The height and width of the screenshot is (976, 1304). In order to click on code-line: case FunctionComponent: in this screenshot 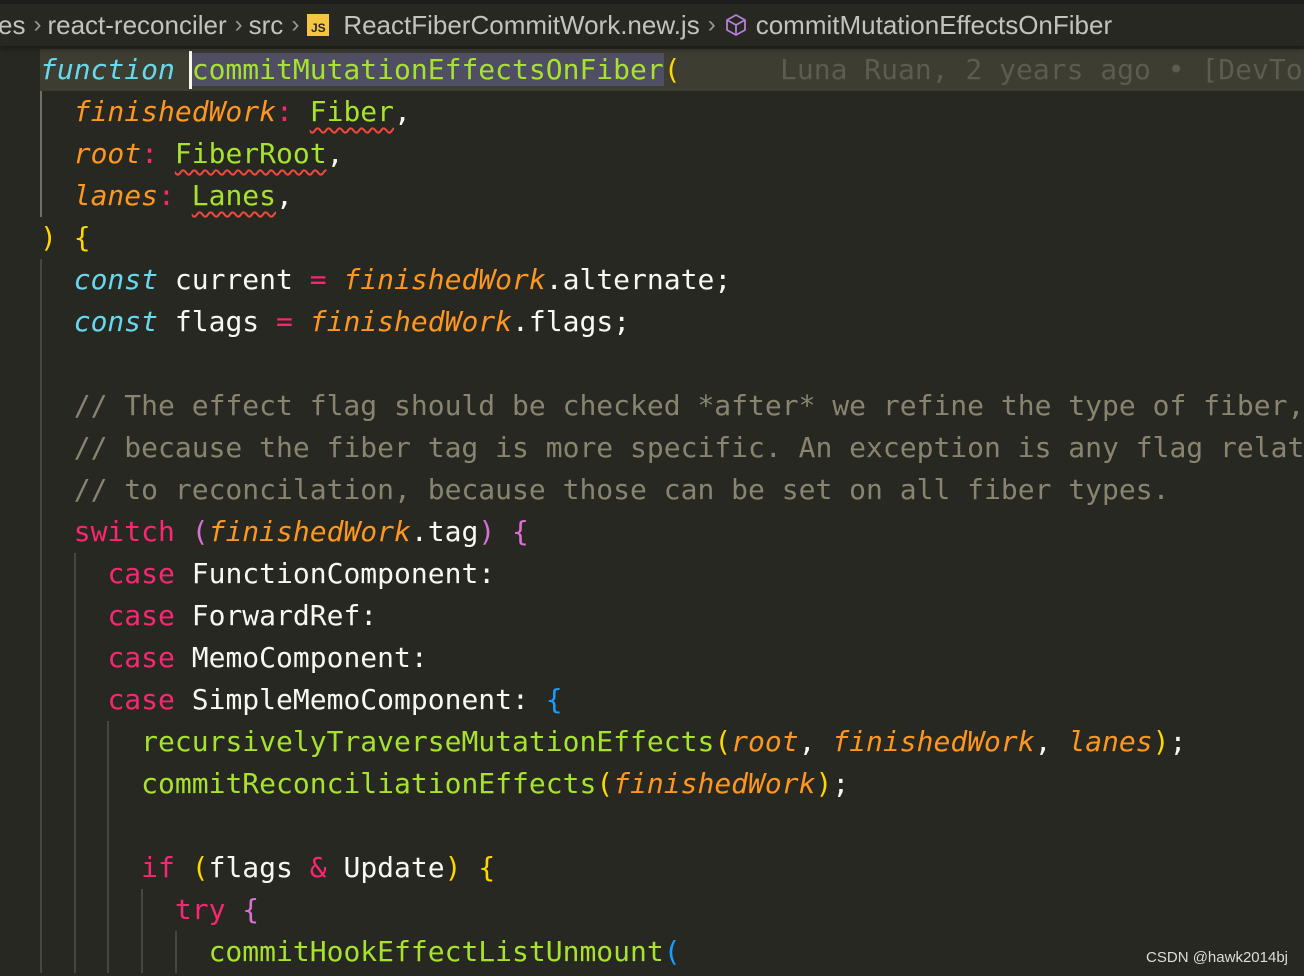, I will do `click(267, 574)`.